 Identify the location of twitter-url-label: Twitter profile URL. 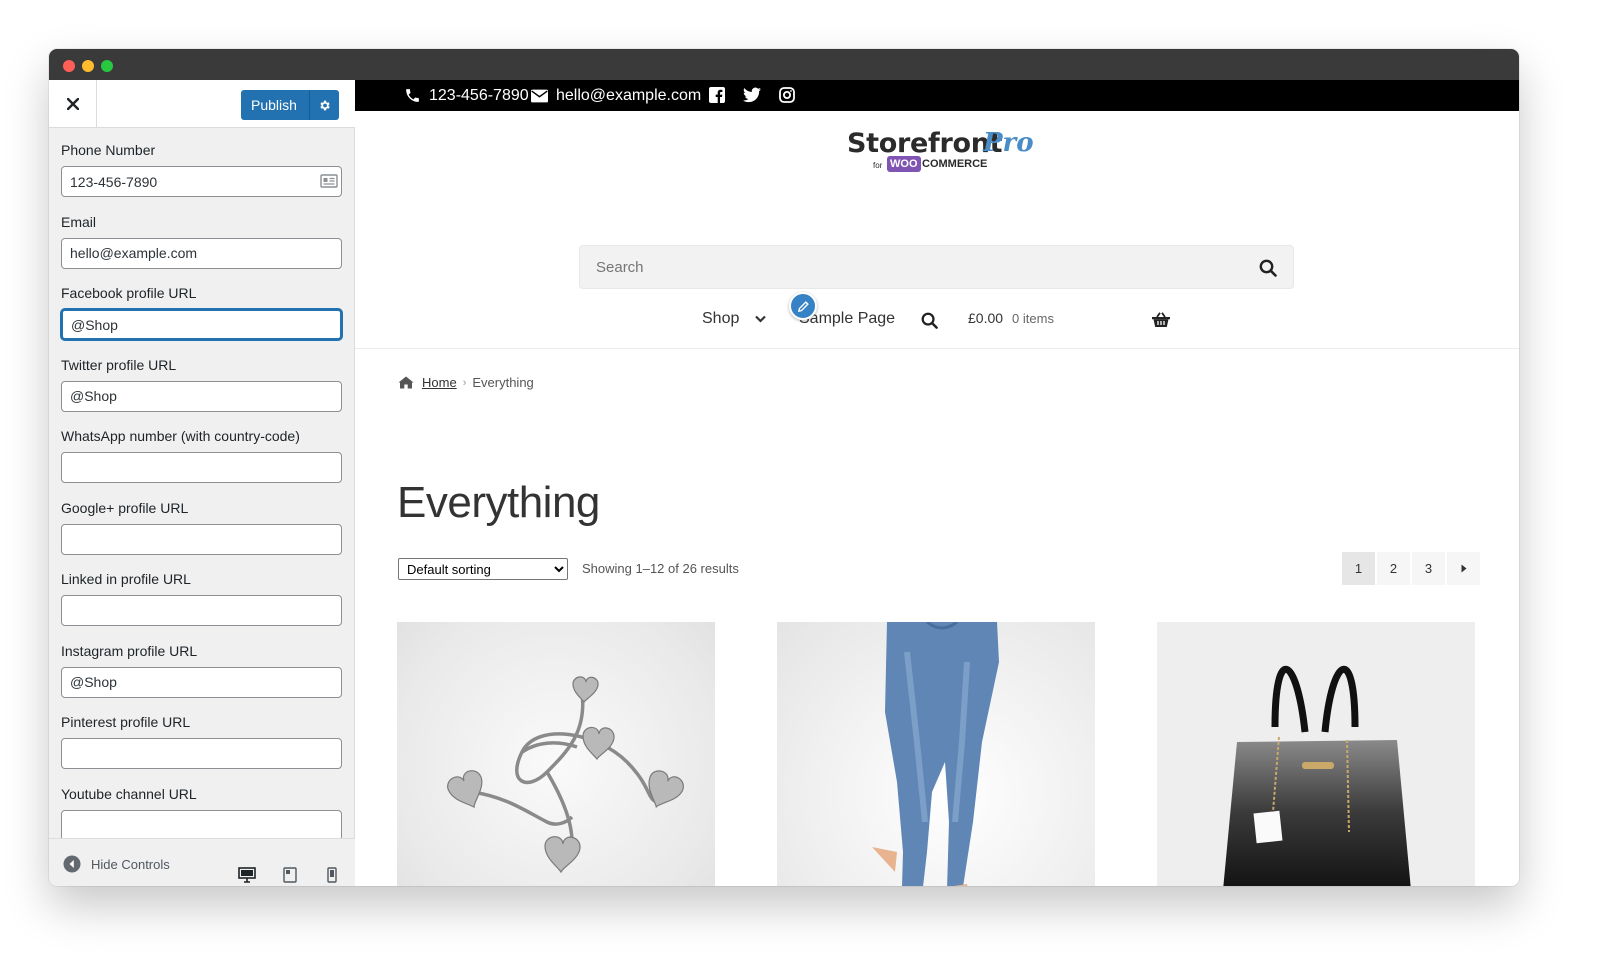
(119, 364).